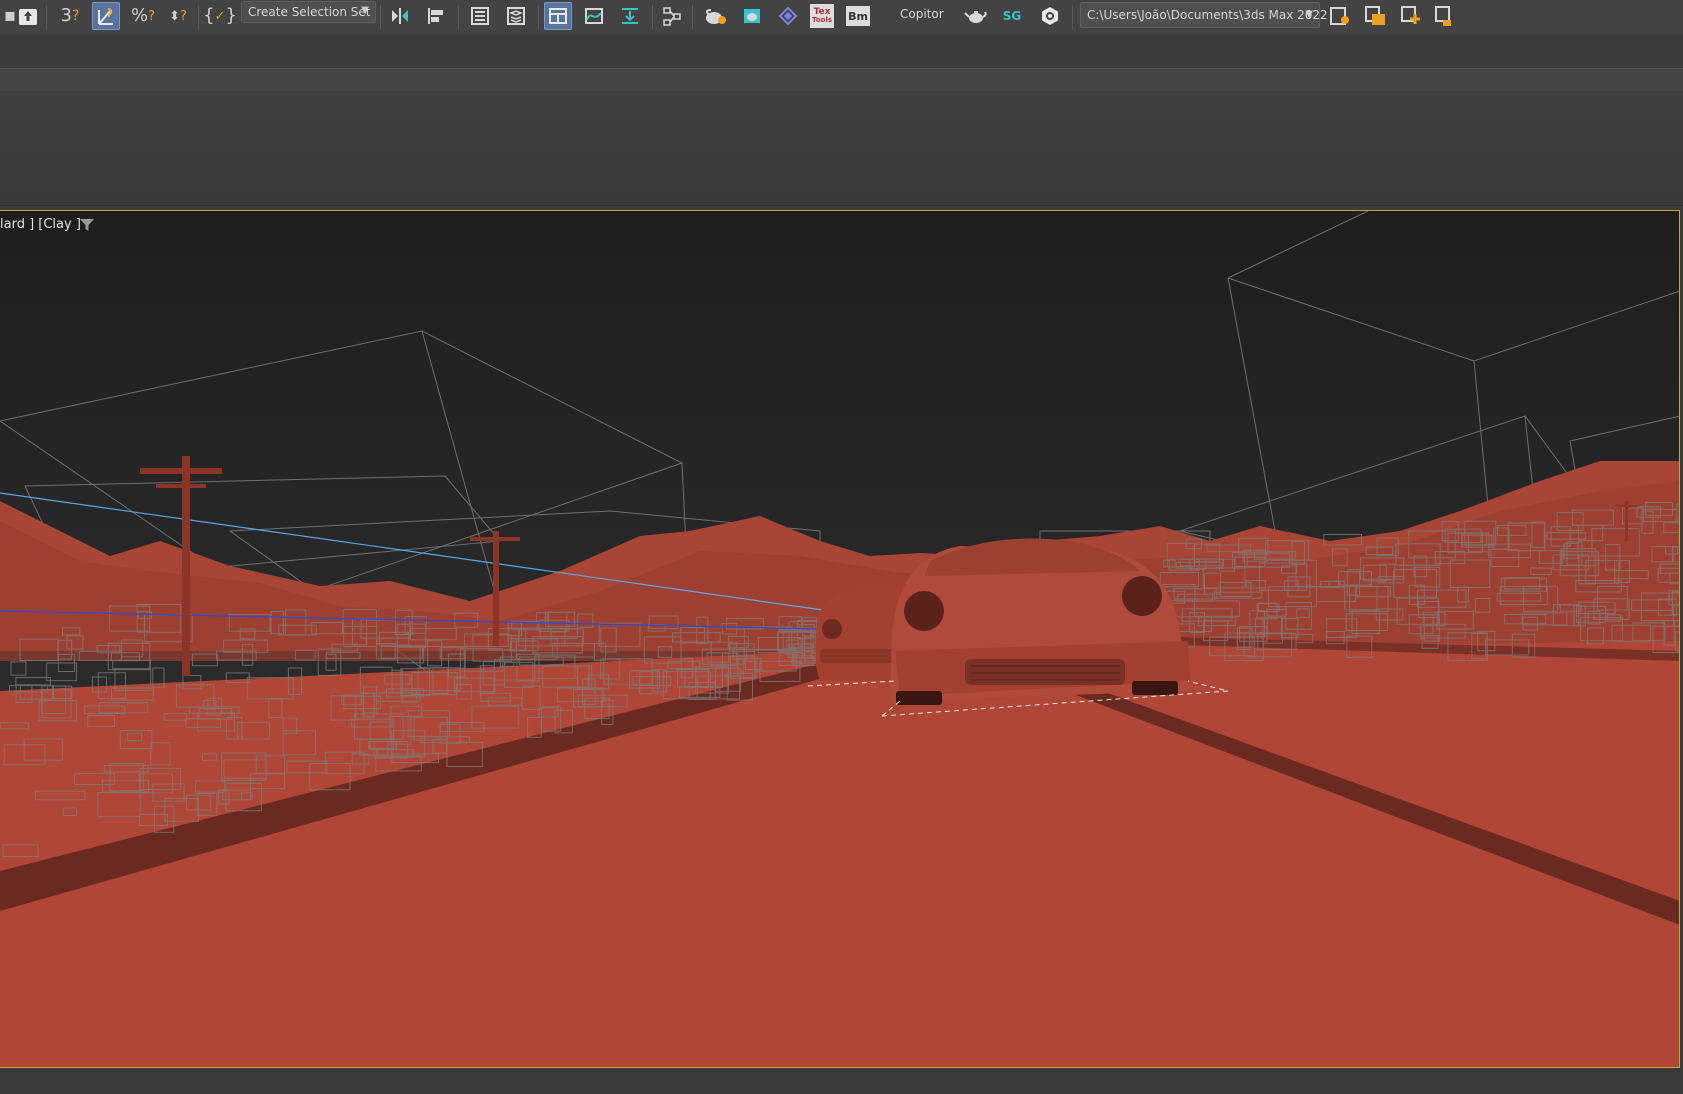 The image size is (1683, 1094). Describe the element at coordinates (480, 16) in the screenshot. I see `scene-explorer-icon` at that location.